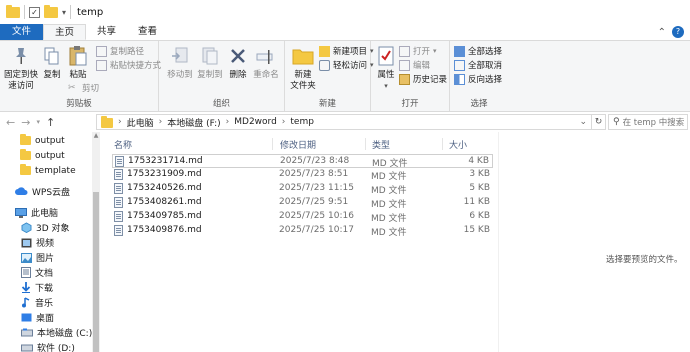 This screenshot has height=352, width=690. What do you see at coordinates (648, 122) in the screenshot?
I see `search-input: ⚲ 在 temp 中搜索` at bounding box center [648, 122].